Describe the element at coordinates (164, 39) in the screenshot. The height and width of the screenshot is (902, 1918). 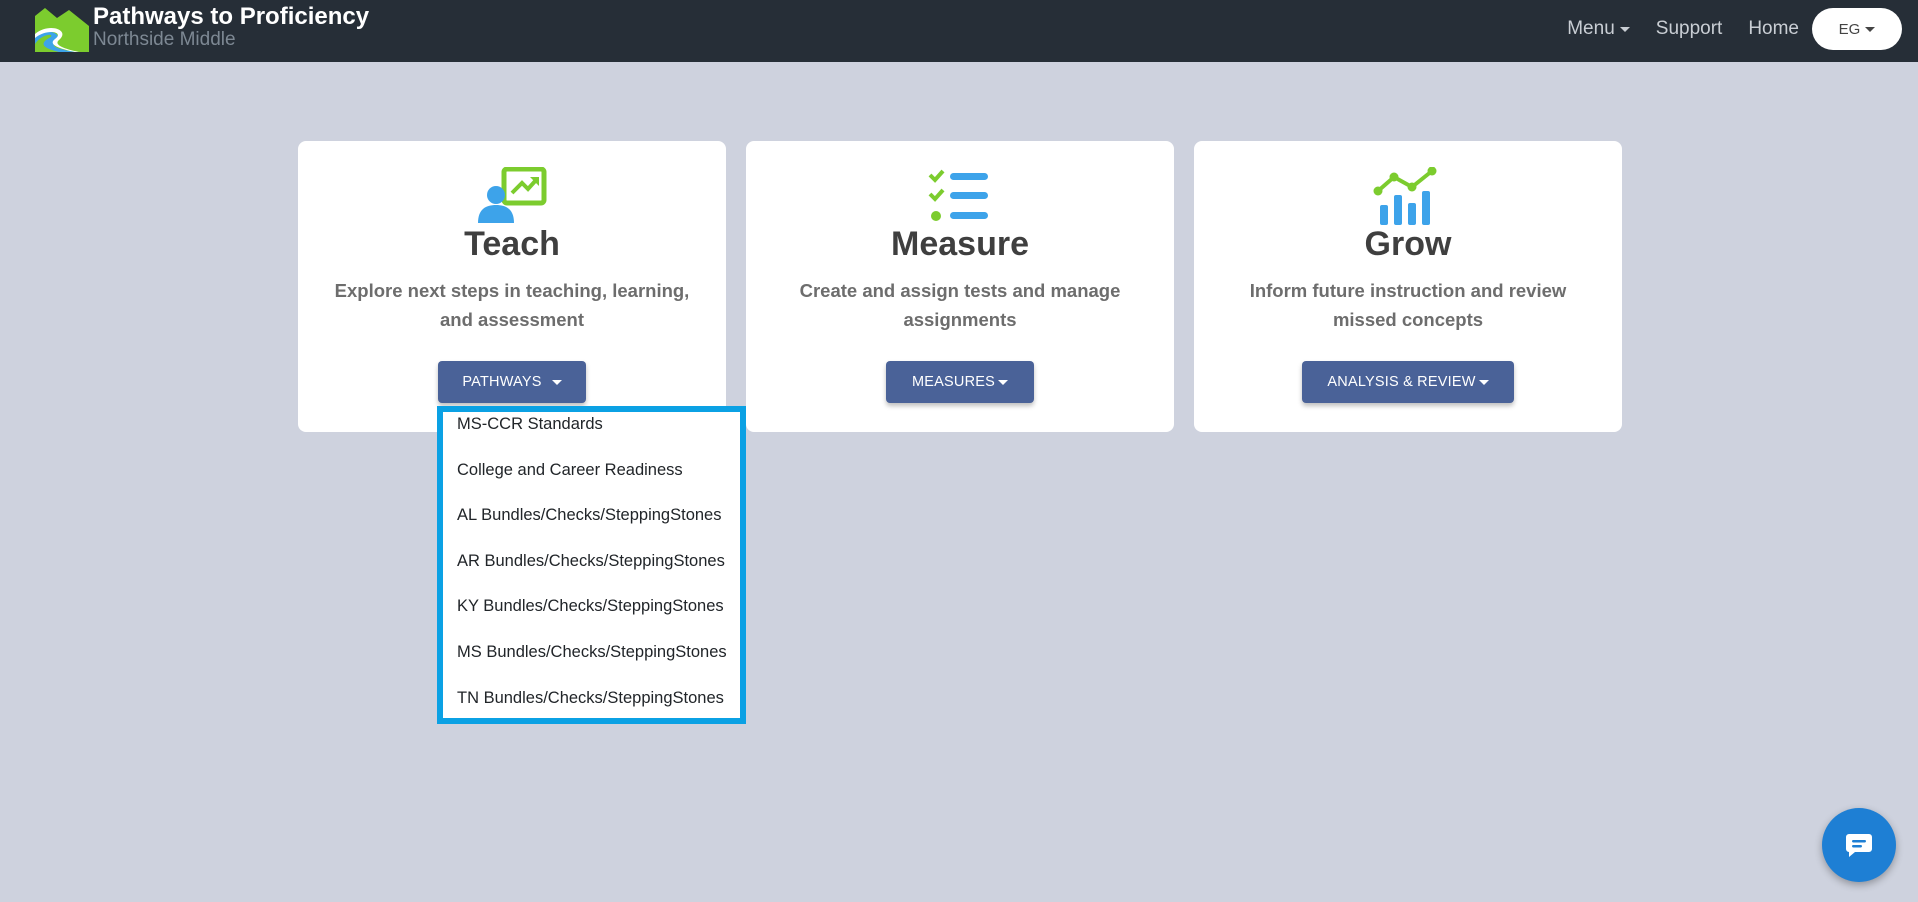
I see `school-name: Northside Middle` at that location.